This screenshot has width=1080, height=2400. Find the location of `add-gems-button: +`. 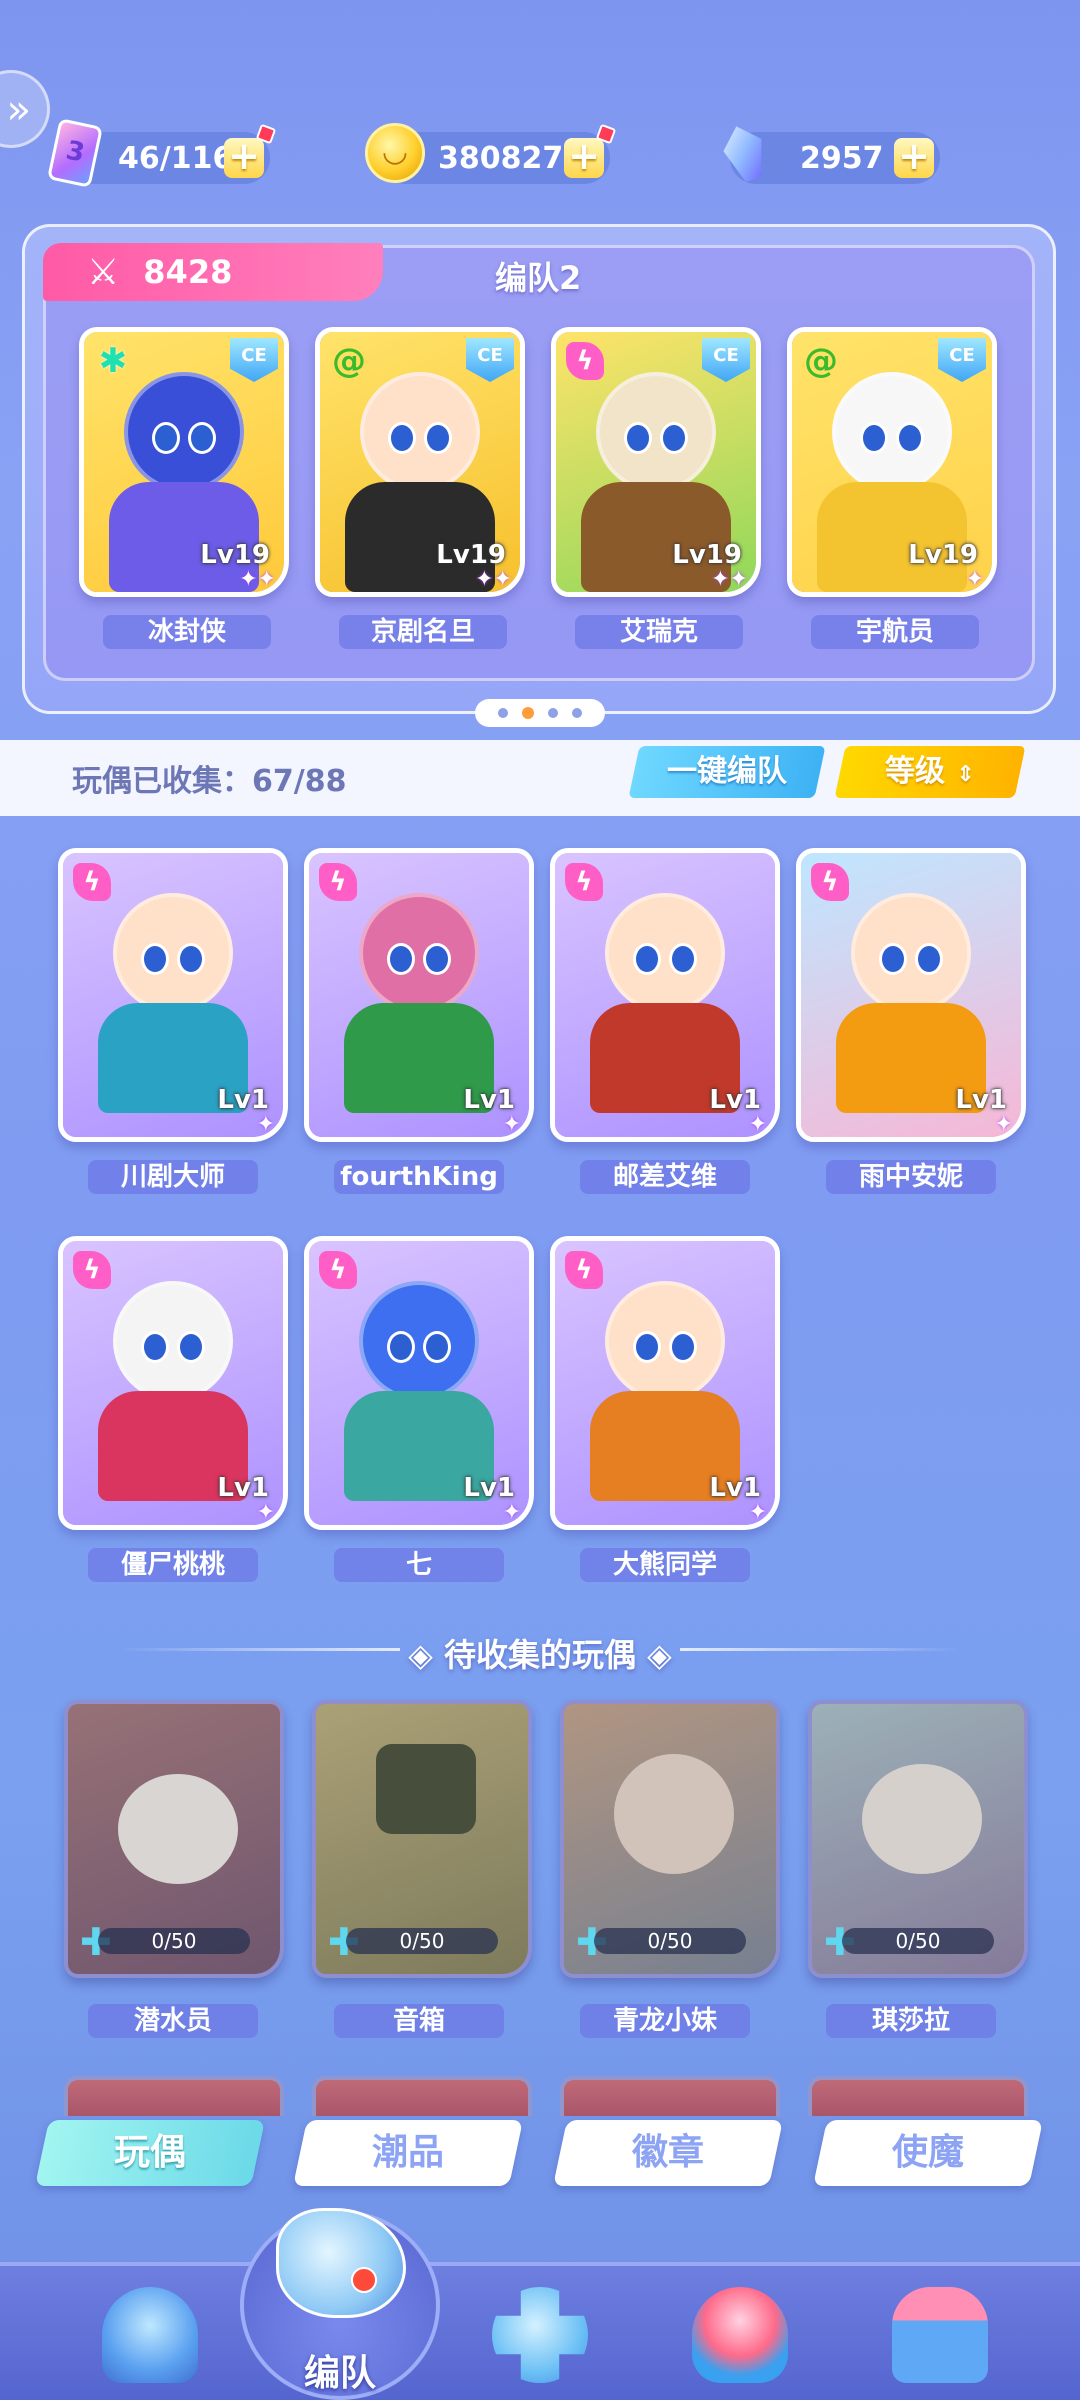

add-gems-button: + is located at coordinates (914, 157).